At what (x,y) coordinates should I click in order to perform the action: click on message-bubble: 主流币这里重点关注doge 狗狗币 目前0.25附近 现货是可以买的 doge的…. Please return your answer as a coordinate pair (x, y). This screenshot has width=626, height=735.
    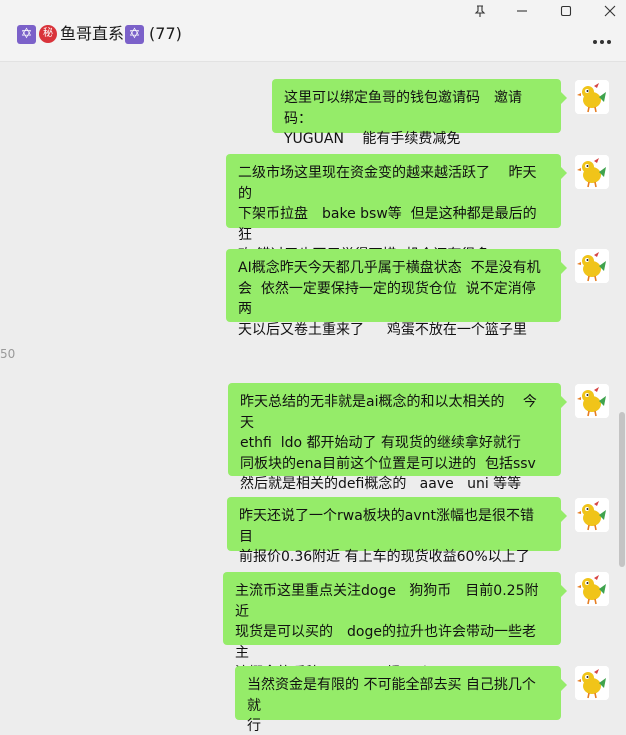
    Looking at the image, I should click on (395, 626).